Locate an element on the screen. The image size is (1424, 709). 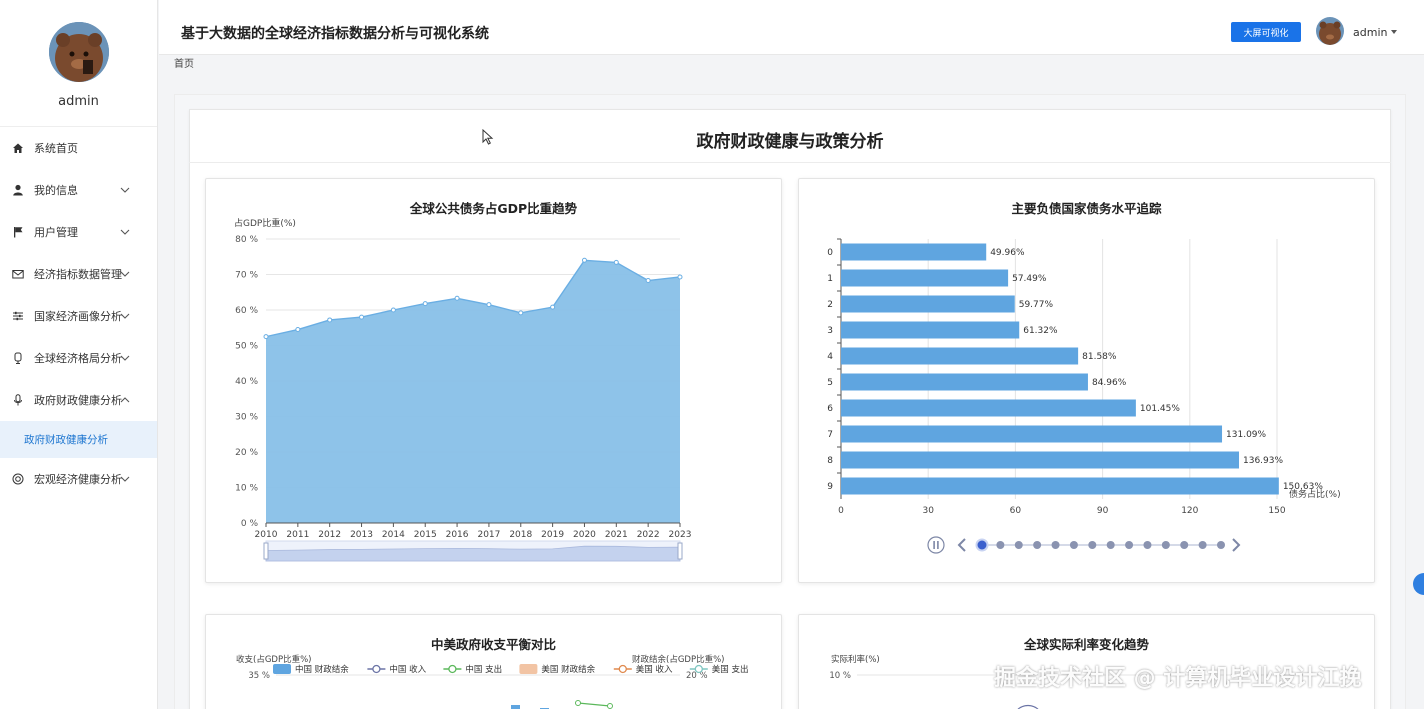
sidebar-item-country-profile: 国家经济画像分析 is located at coordinates (78, 316).